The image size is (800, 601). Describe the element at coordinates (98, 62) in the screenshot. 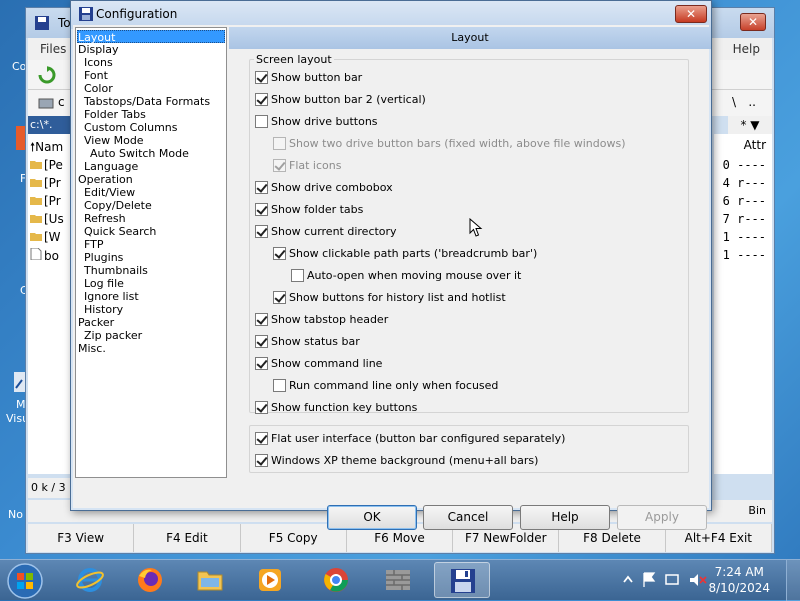

I see `tree-item-icons: Icons` at that location.